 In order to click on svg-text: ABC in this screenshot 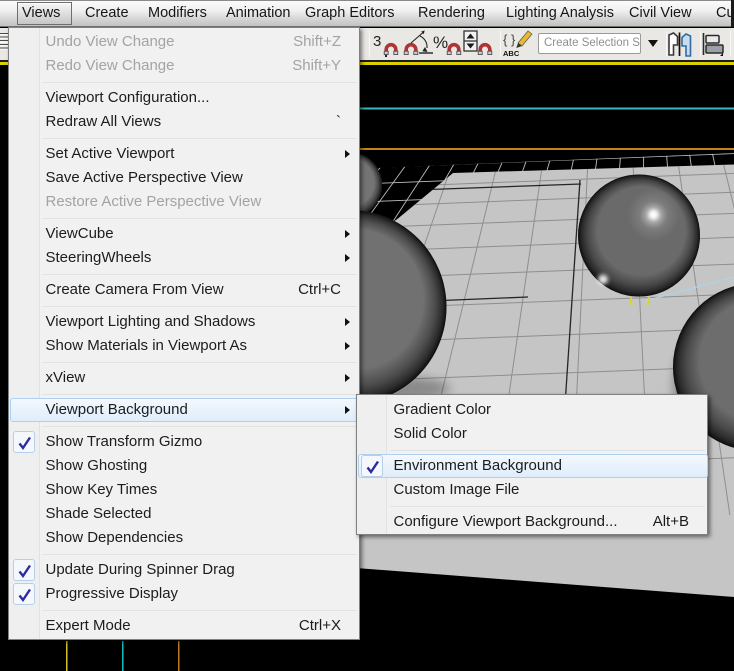, I will do `click(511, 53)`.